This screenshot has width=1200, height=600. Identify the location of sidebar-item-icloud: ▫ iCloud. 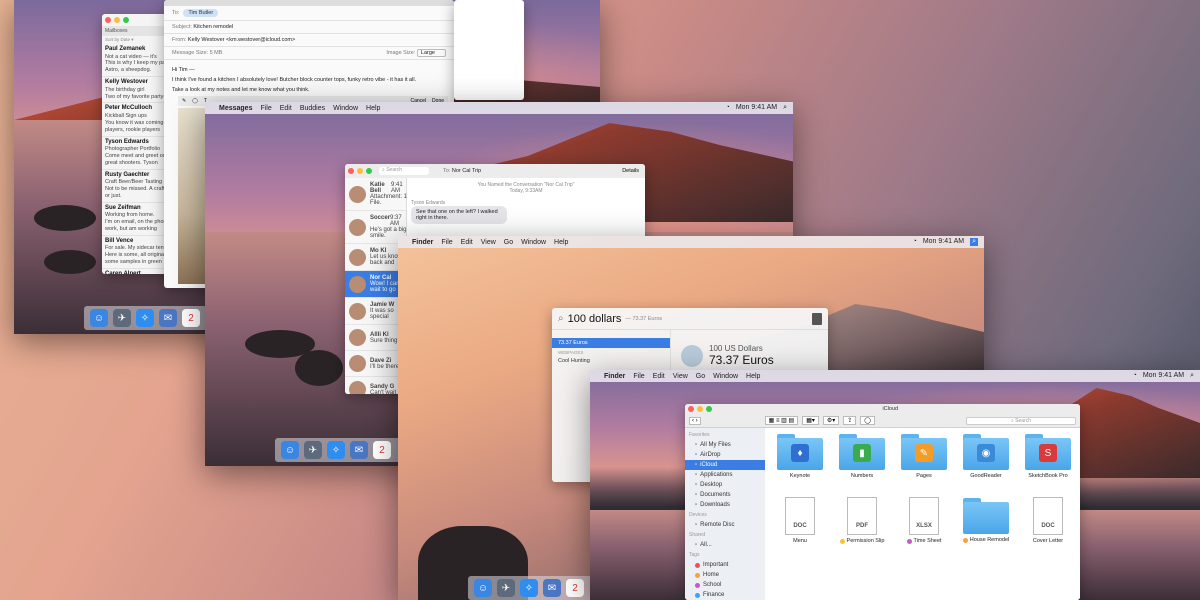
(725, 465).